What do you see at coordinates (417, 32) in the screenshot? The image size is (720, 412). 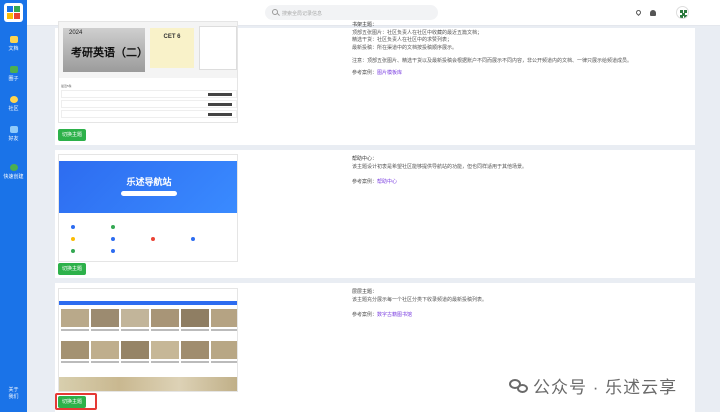 I see `desc-line: 顶部五张图片：社区负责人在社区中收藏的最近五篇文档；` at bounding box center [417, 32].